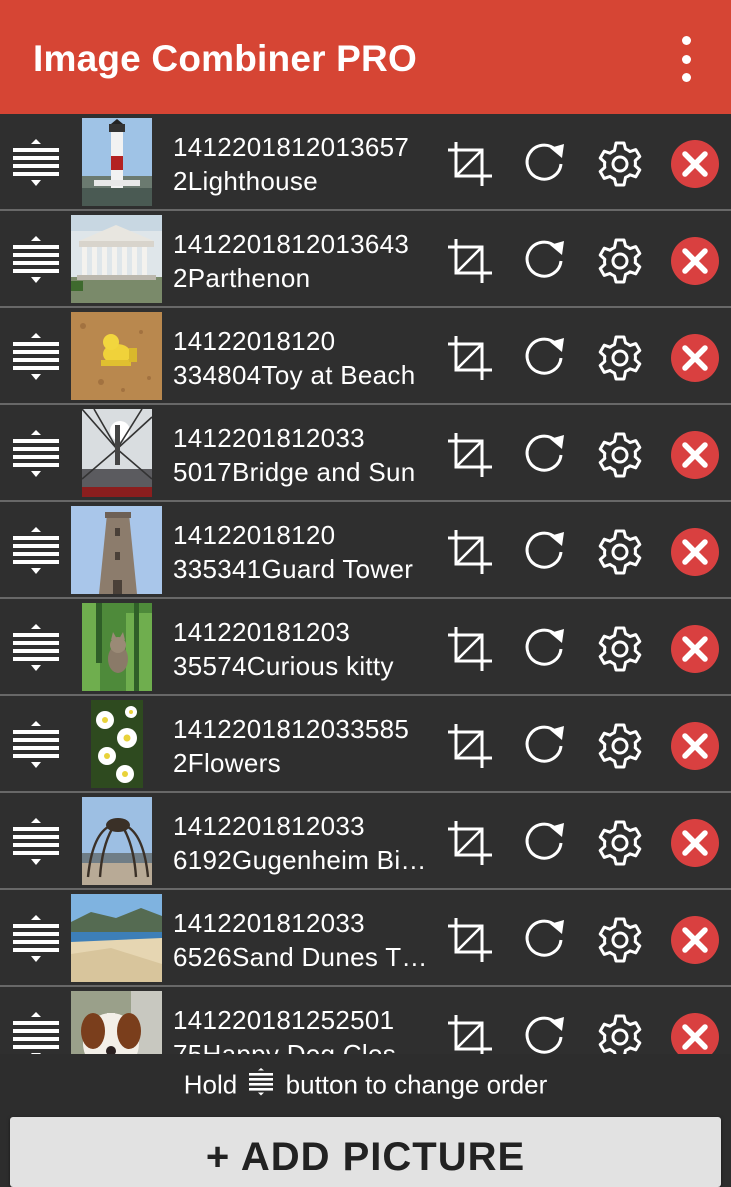 The height and width of the screenshot is (1187, 731). Describe the element at coordinates (305, 455) in the screenshot. I see `file-name: 1412201812033 5017Bridge and Sun` at that location.